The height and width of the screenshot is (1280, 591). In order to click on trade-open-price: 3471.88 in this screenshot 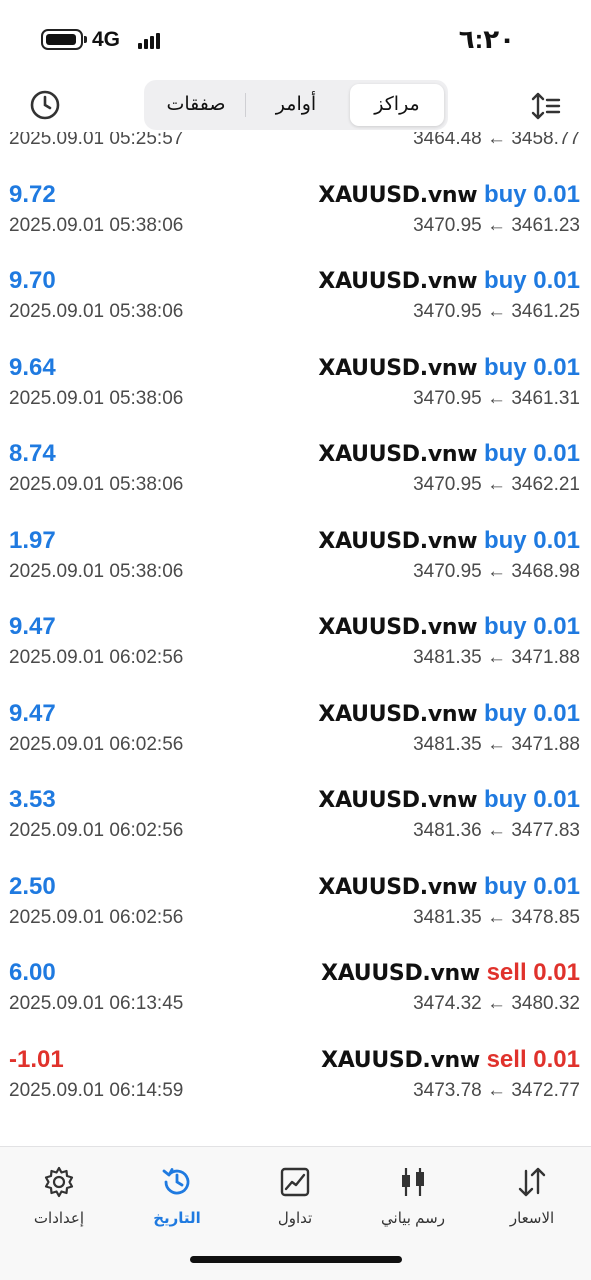, I will do `click(545, 744)`.